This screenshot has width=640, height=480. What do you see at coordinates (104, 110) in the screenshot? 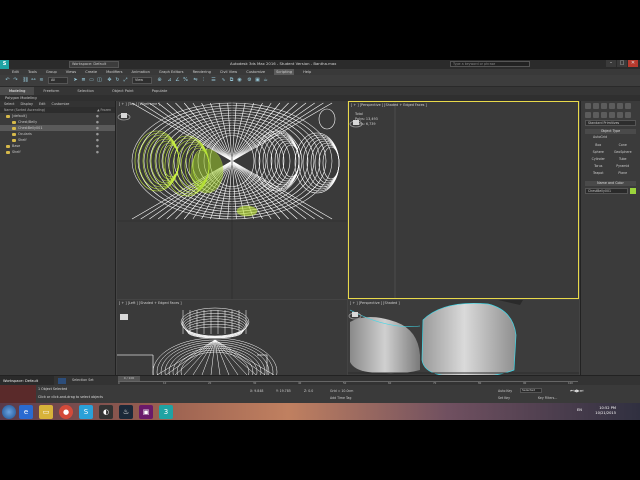
I see `column-frozen: ▲ Frozen` at bounding box center [104, 110].